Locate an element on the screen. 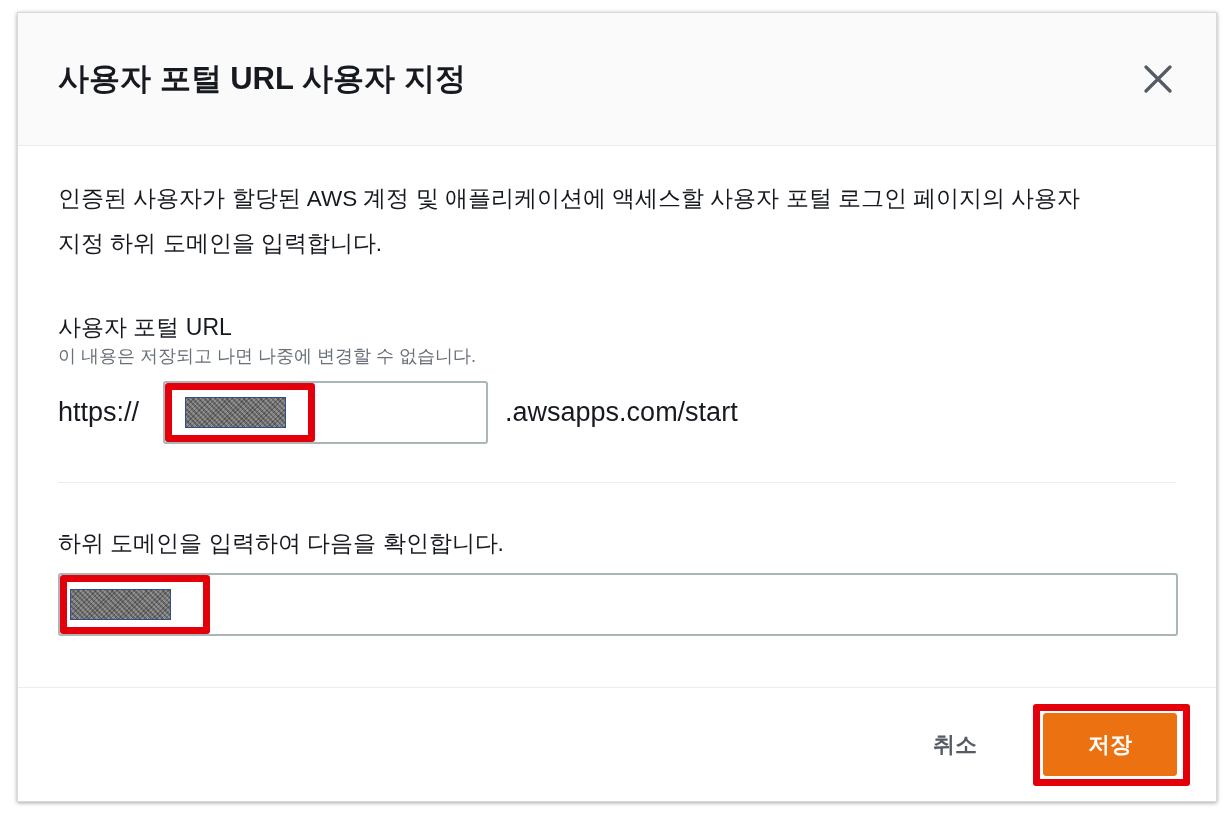 This screenshot has height=816, width=1232. field-label: 사용자 포털 URL is located at coordinates (145, 327).